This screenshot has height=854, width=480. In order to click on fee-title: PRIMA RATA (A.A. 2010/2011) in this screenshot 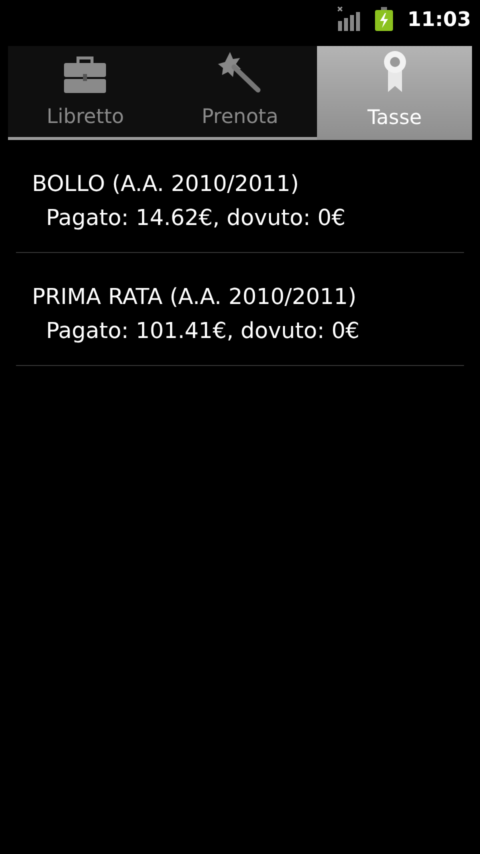, I will do `click(195, 298)`.